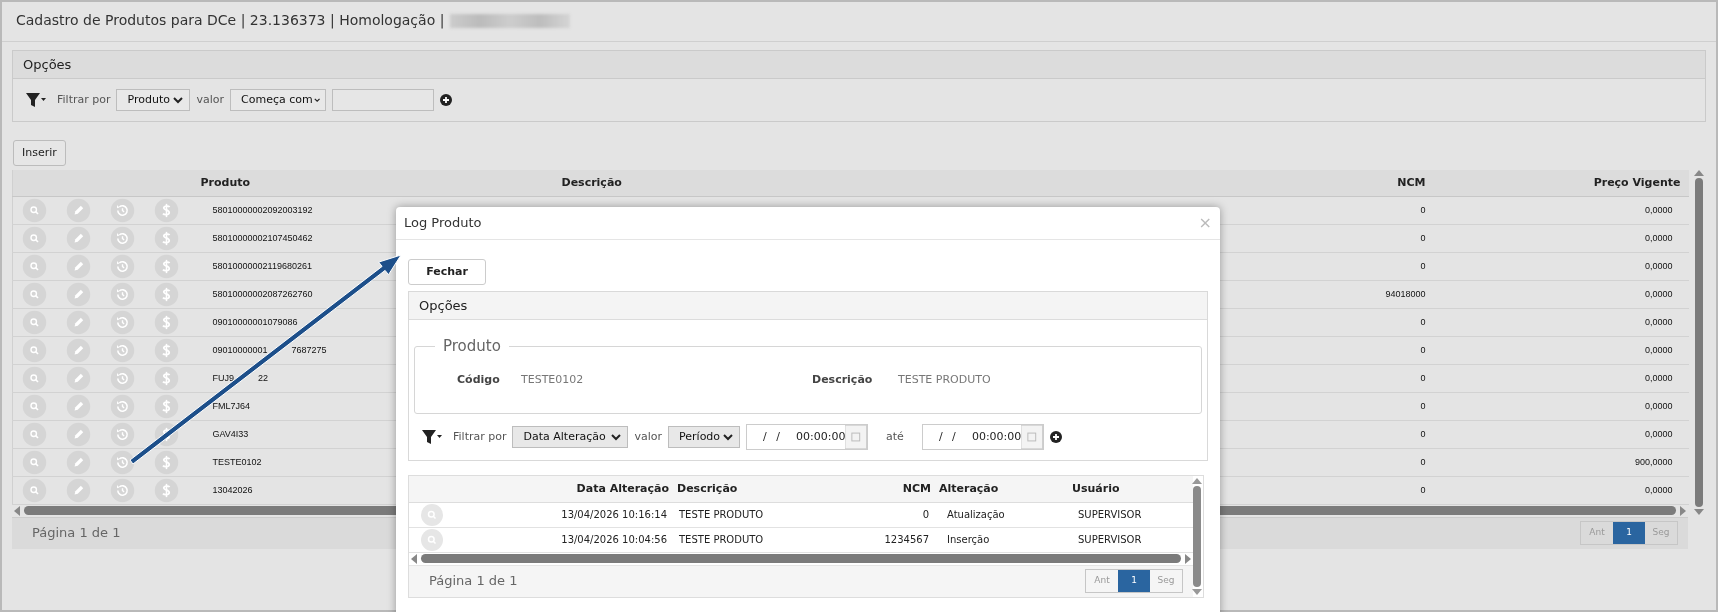 This screenshot has height=612, width=1718. I want to click on table-cell: 09010000001, so click(240, 349).